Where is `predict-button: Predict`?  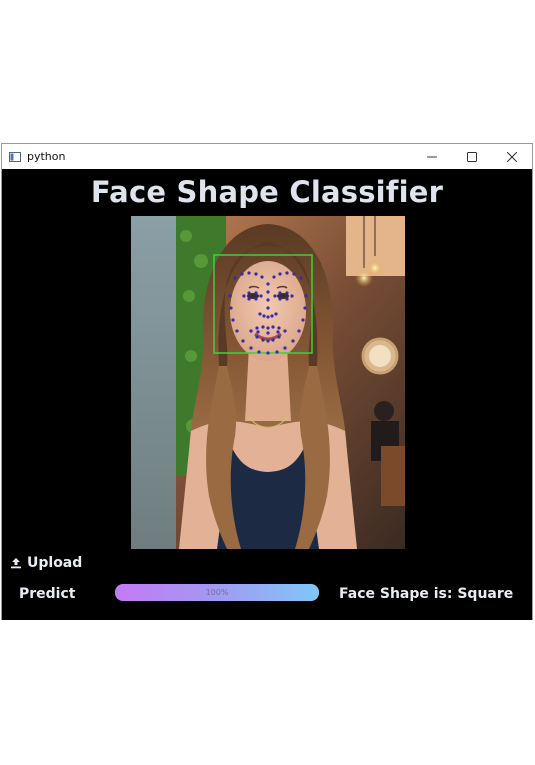
predict-button: Predict is located at coordinates (47, 594).